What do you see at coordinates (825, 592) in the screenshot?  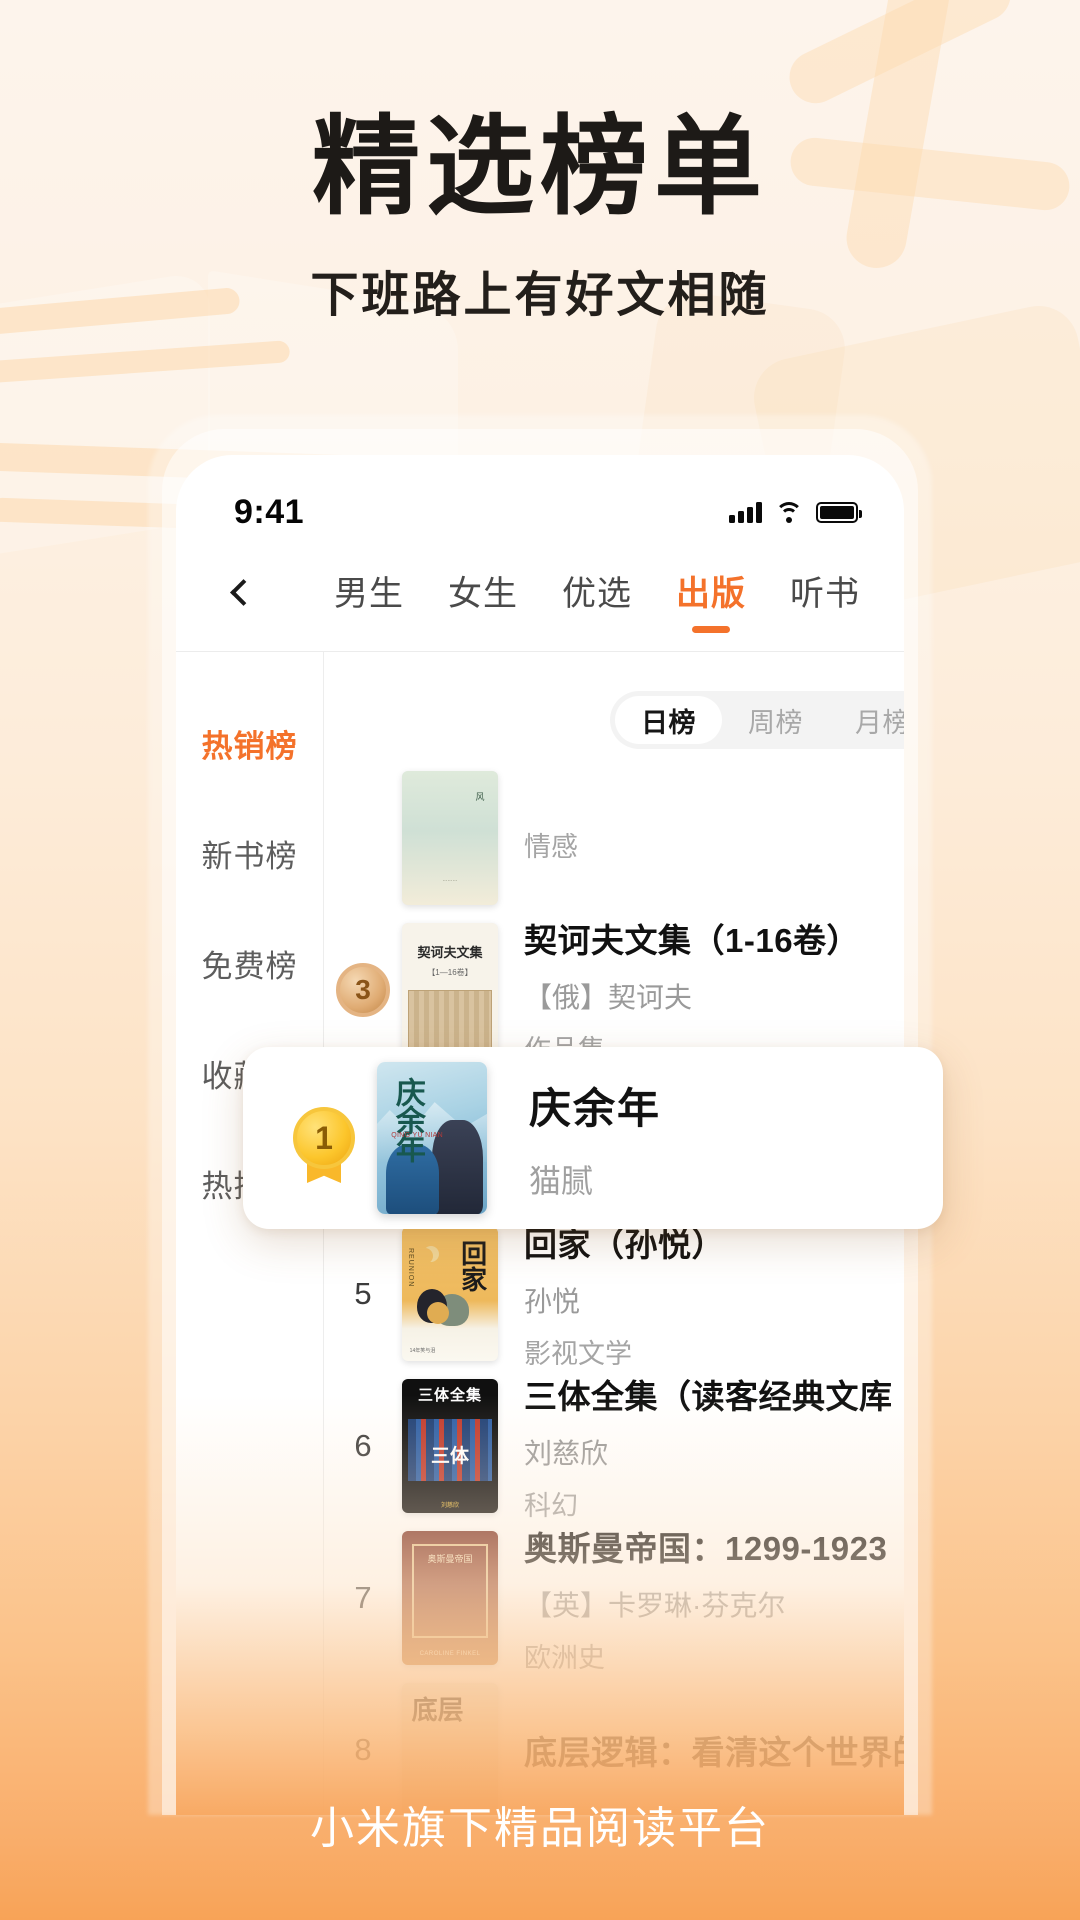 I see `tab-audiobook: 听书` at bounding box center [825, 592].